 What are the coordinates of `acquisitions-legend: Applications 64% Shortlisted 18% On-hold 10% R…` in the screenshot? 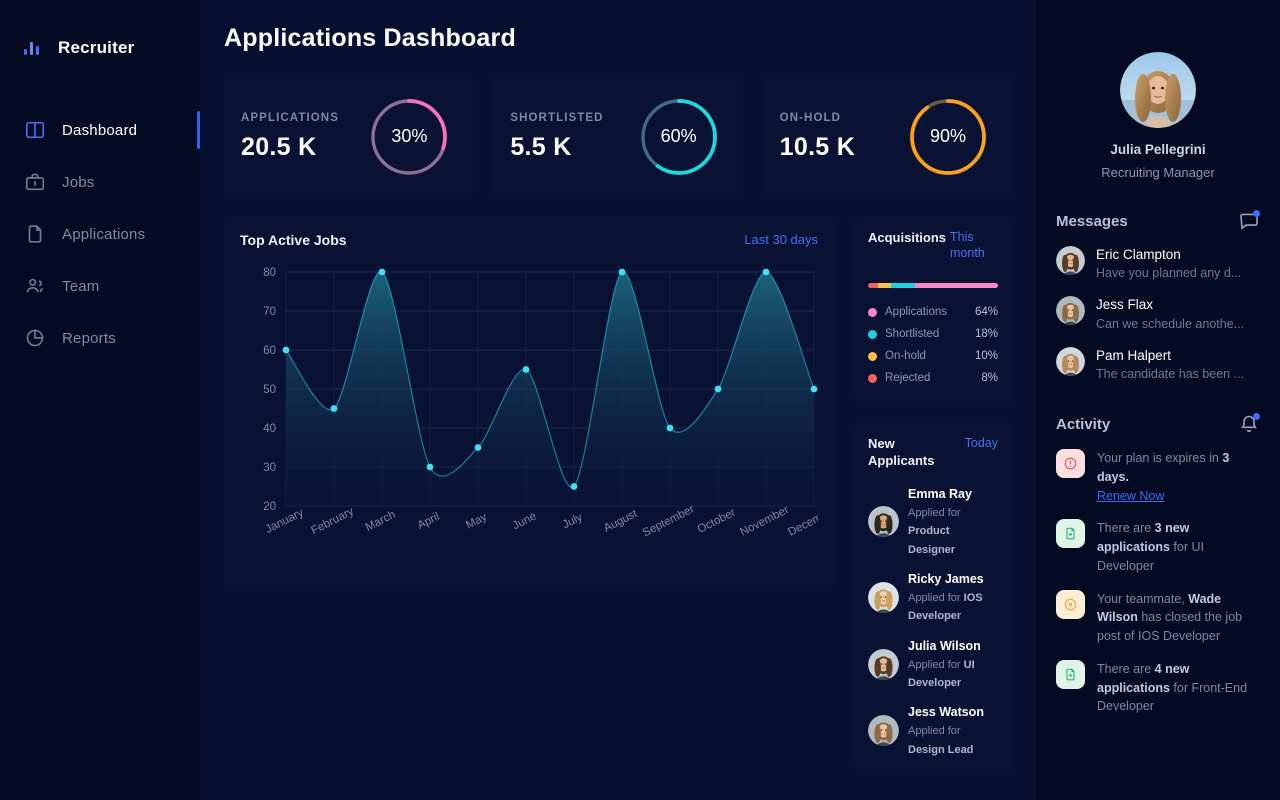 It's located at (933, 345).